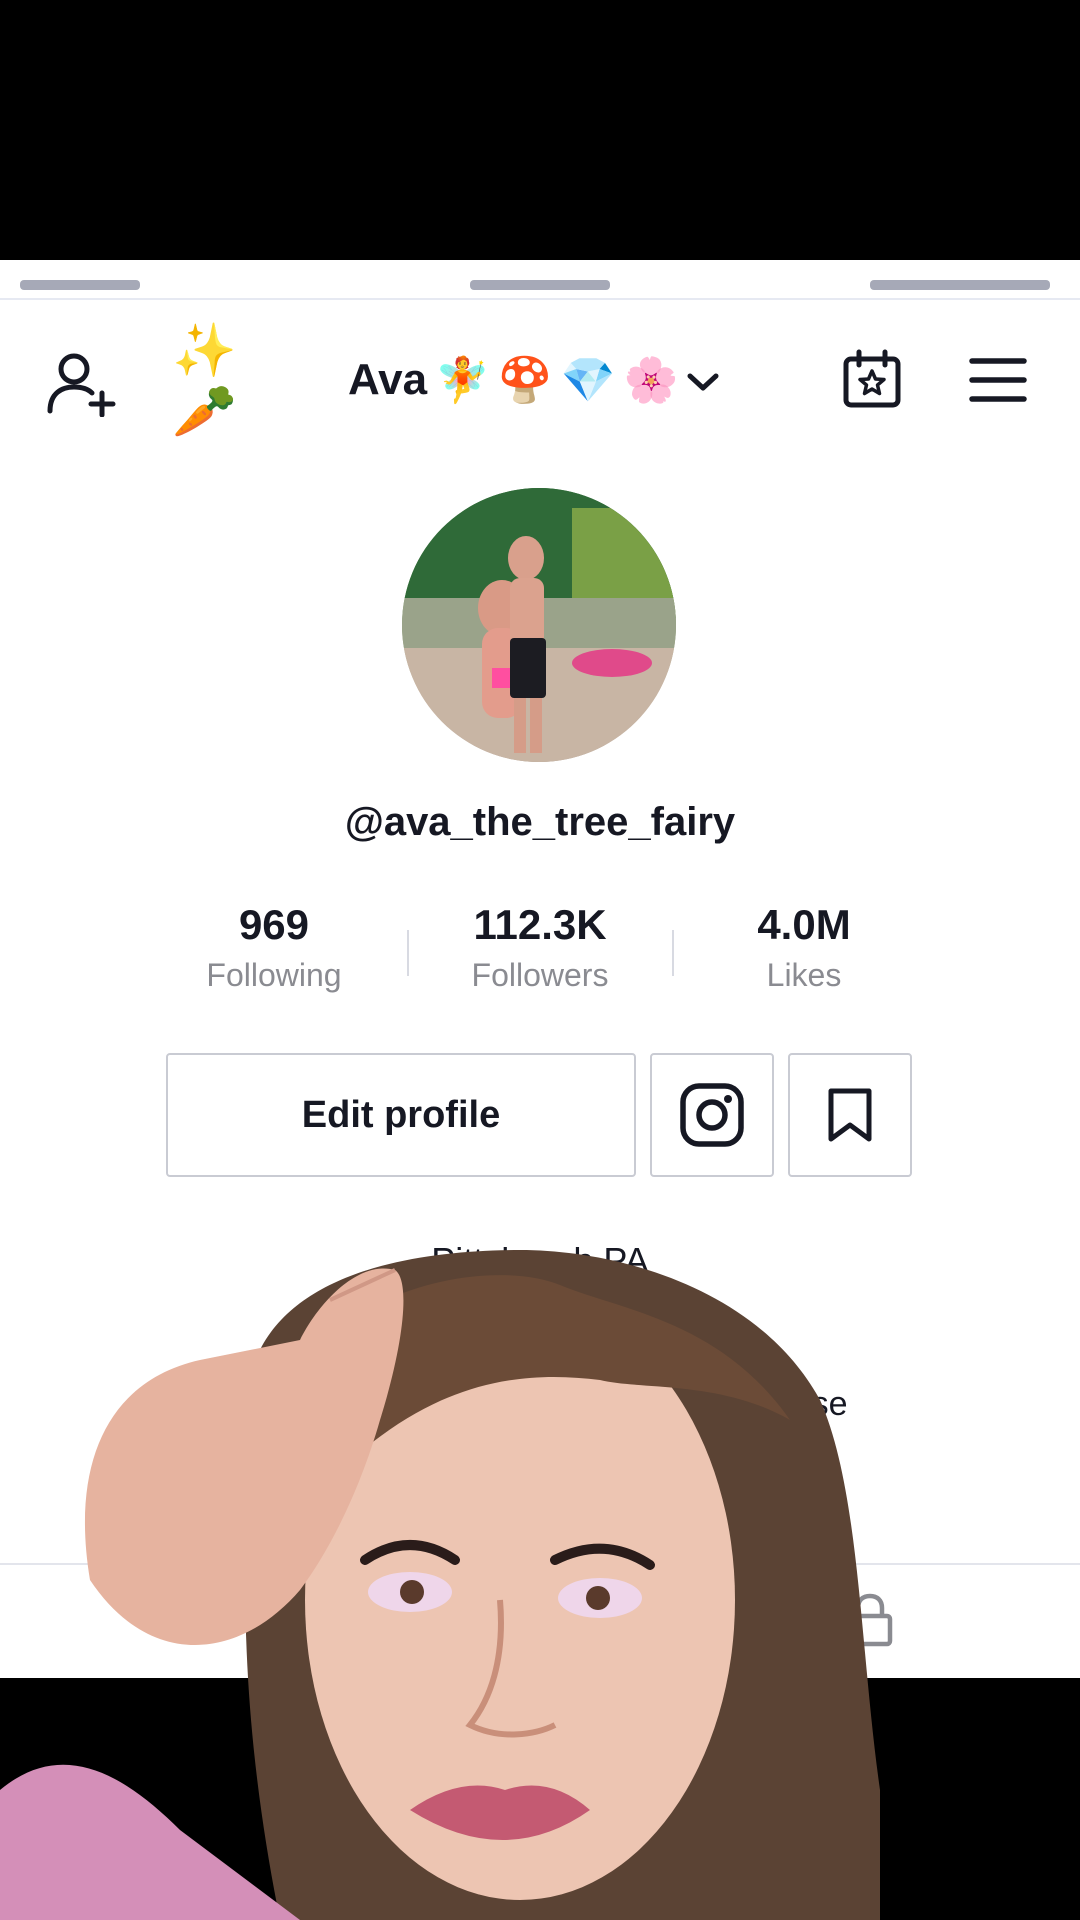 This screenshot has width=1080, height=1920. What do you see at coordinates (525, 380) in the screenshot?
I see `mushroom-emoji: 🍄` at bounding box center [525, 380].